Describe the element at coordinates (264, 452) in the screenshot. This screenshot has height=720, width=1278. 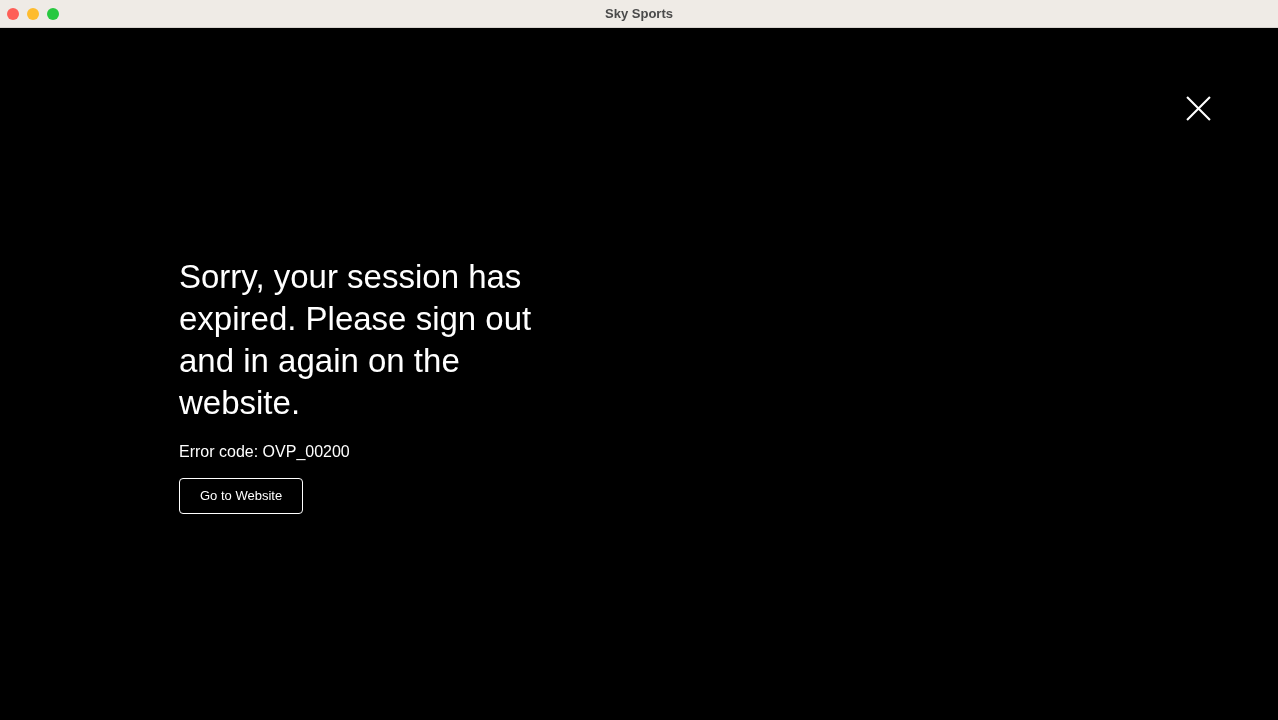
I see `error-code: Error code: OVP_00200` at that location.